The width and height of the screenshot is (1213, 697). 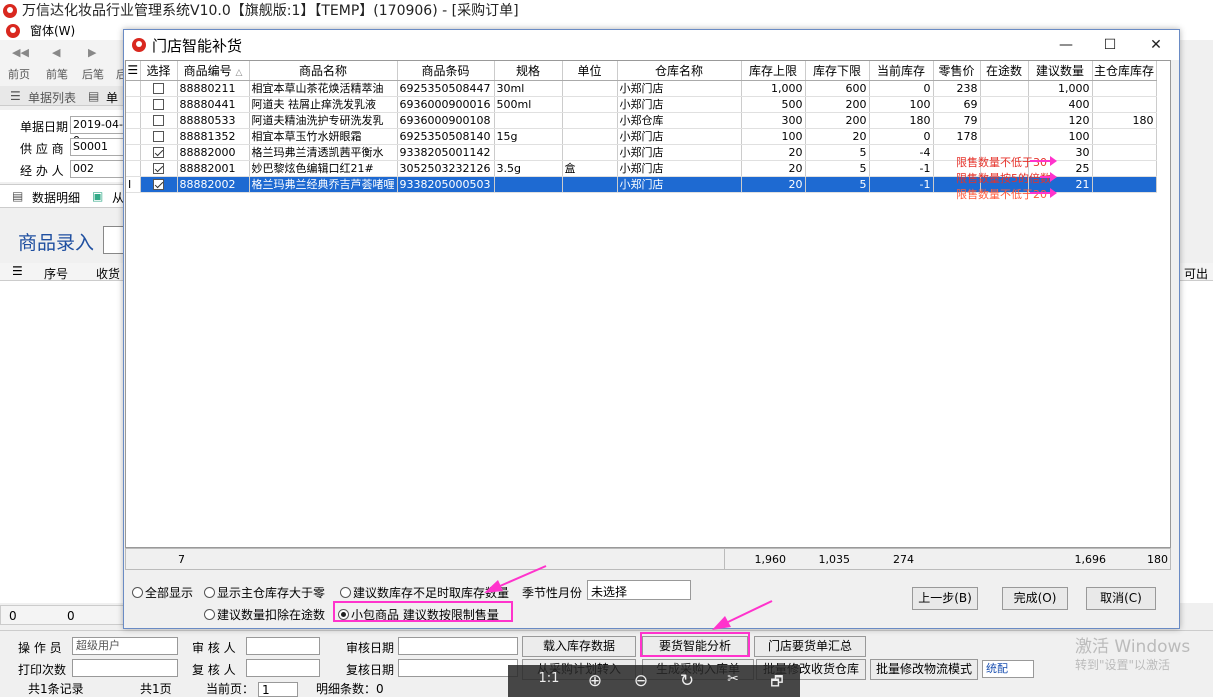 I want to click on prev-step-button: 上一步(B), so click(x=945, y=598).